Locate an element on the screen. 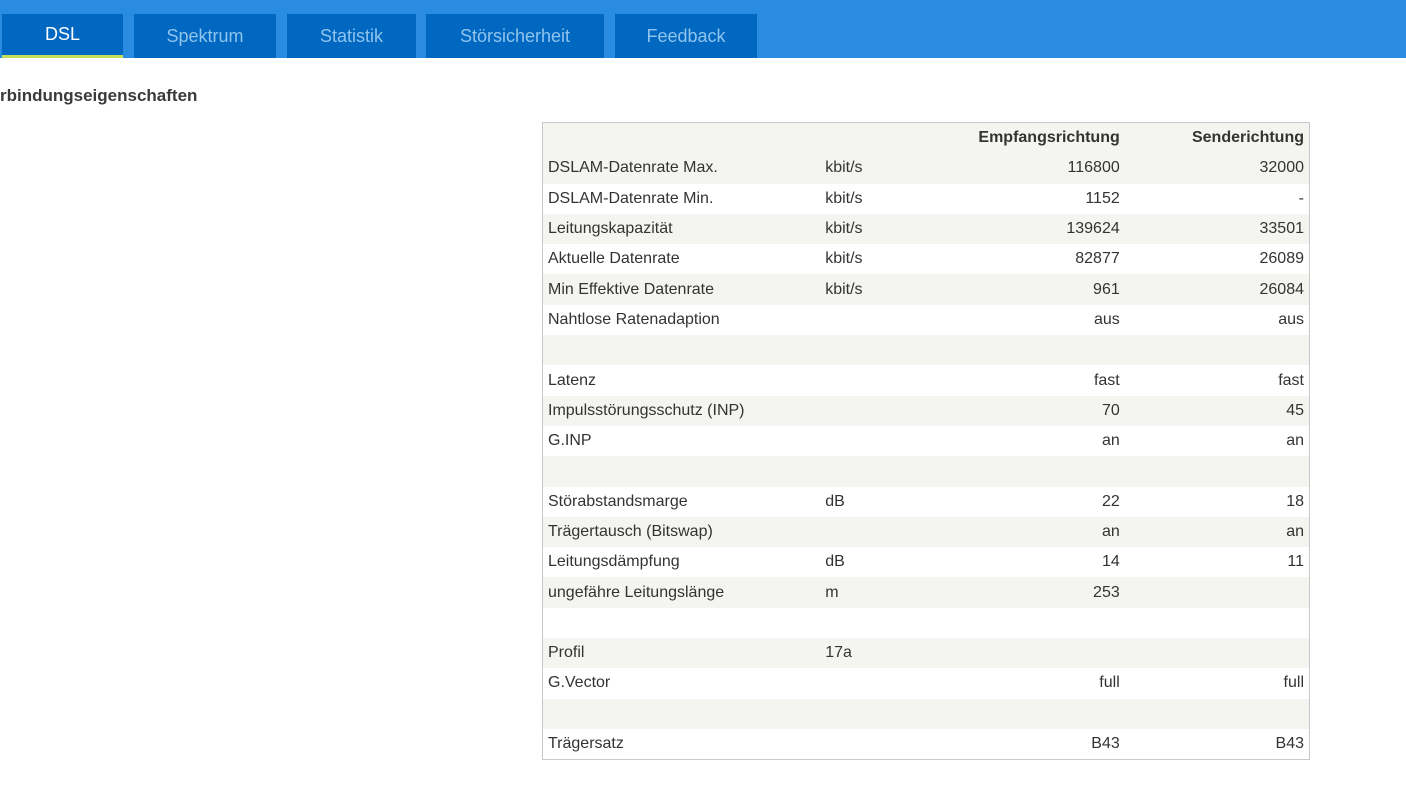 This screenshot has height=812, width=1406. row-label: Störabstandsmarge is located at coordinates (618, 501).